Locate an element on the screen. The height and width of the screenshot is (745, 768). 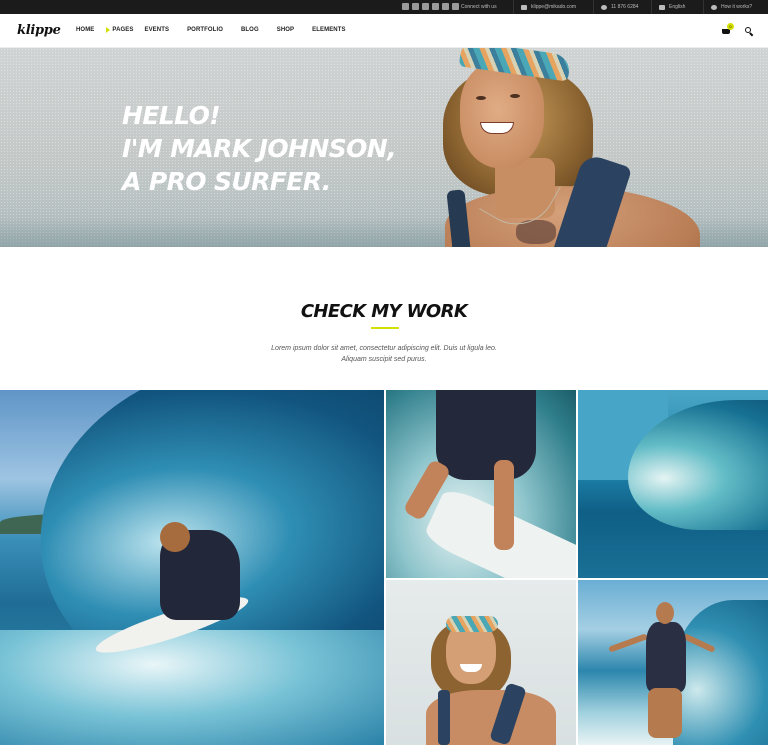
info-icon is located at coordinates (714, 7).